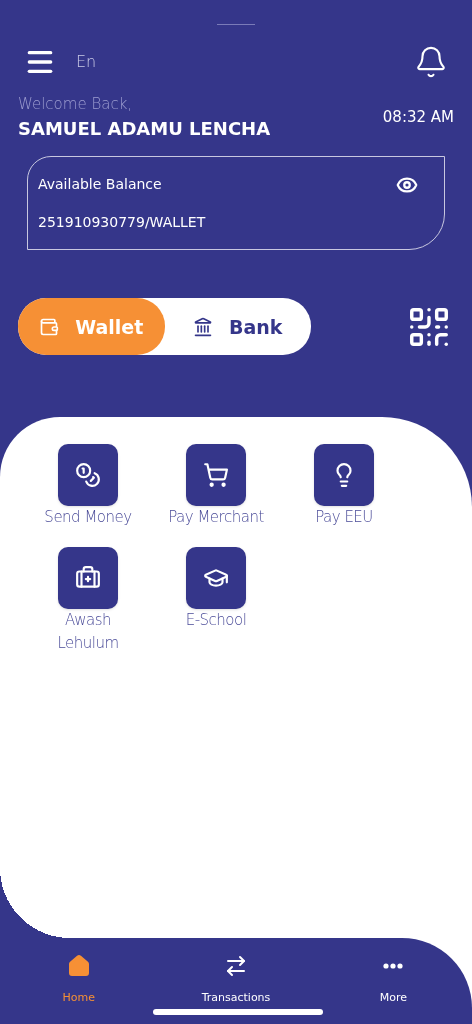  Describe the element at coordinates (88, 518) in the screenshot. I see `service-label: Send Money` at that location.